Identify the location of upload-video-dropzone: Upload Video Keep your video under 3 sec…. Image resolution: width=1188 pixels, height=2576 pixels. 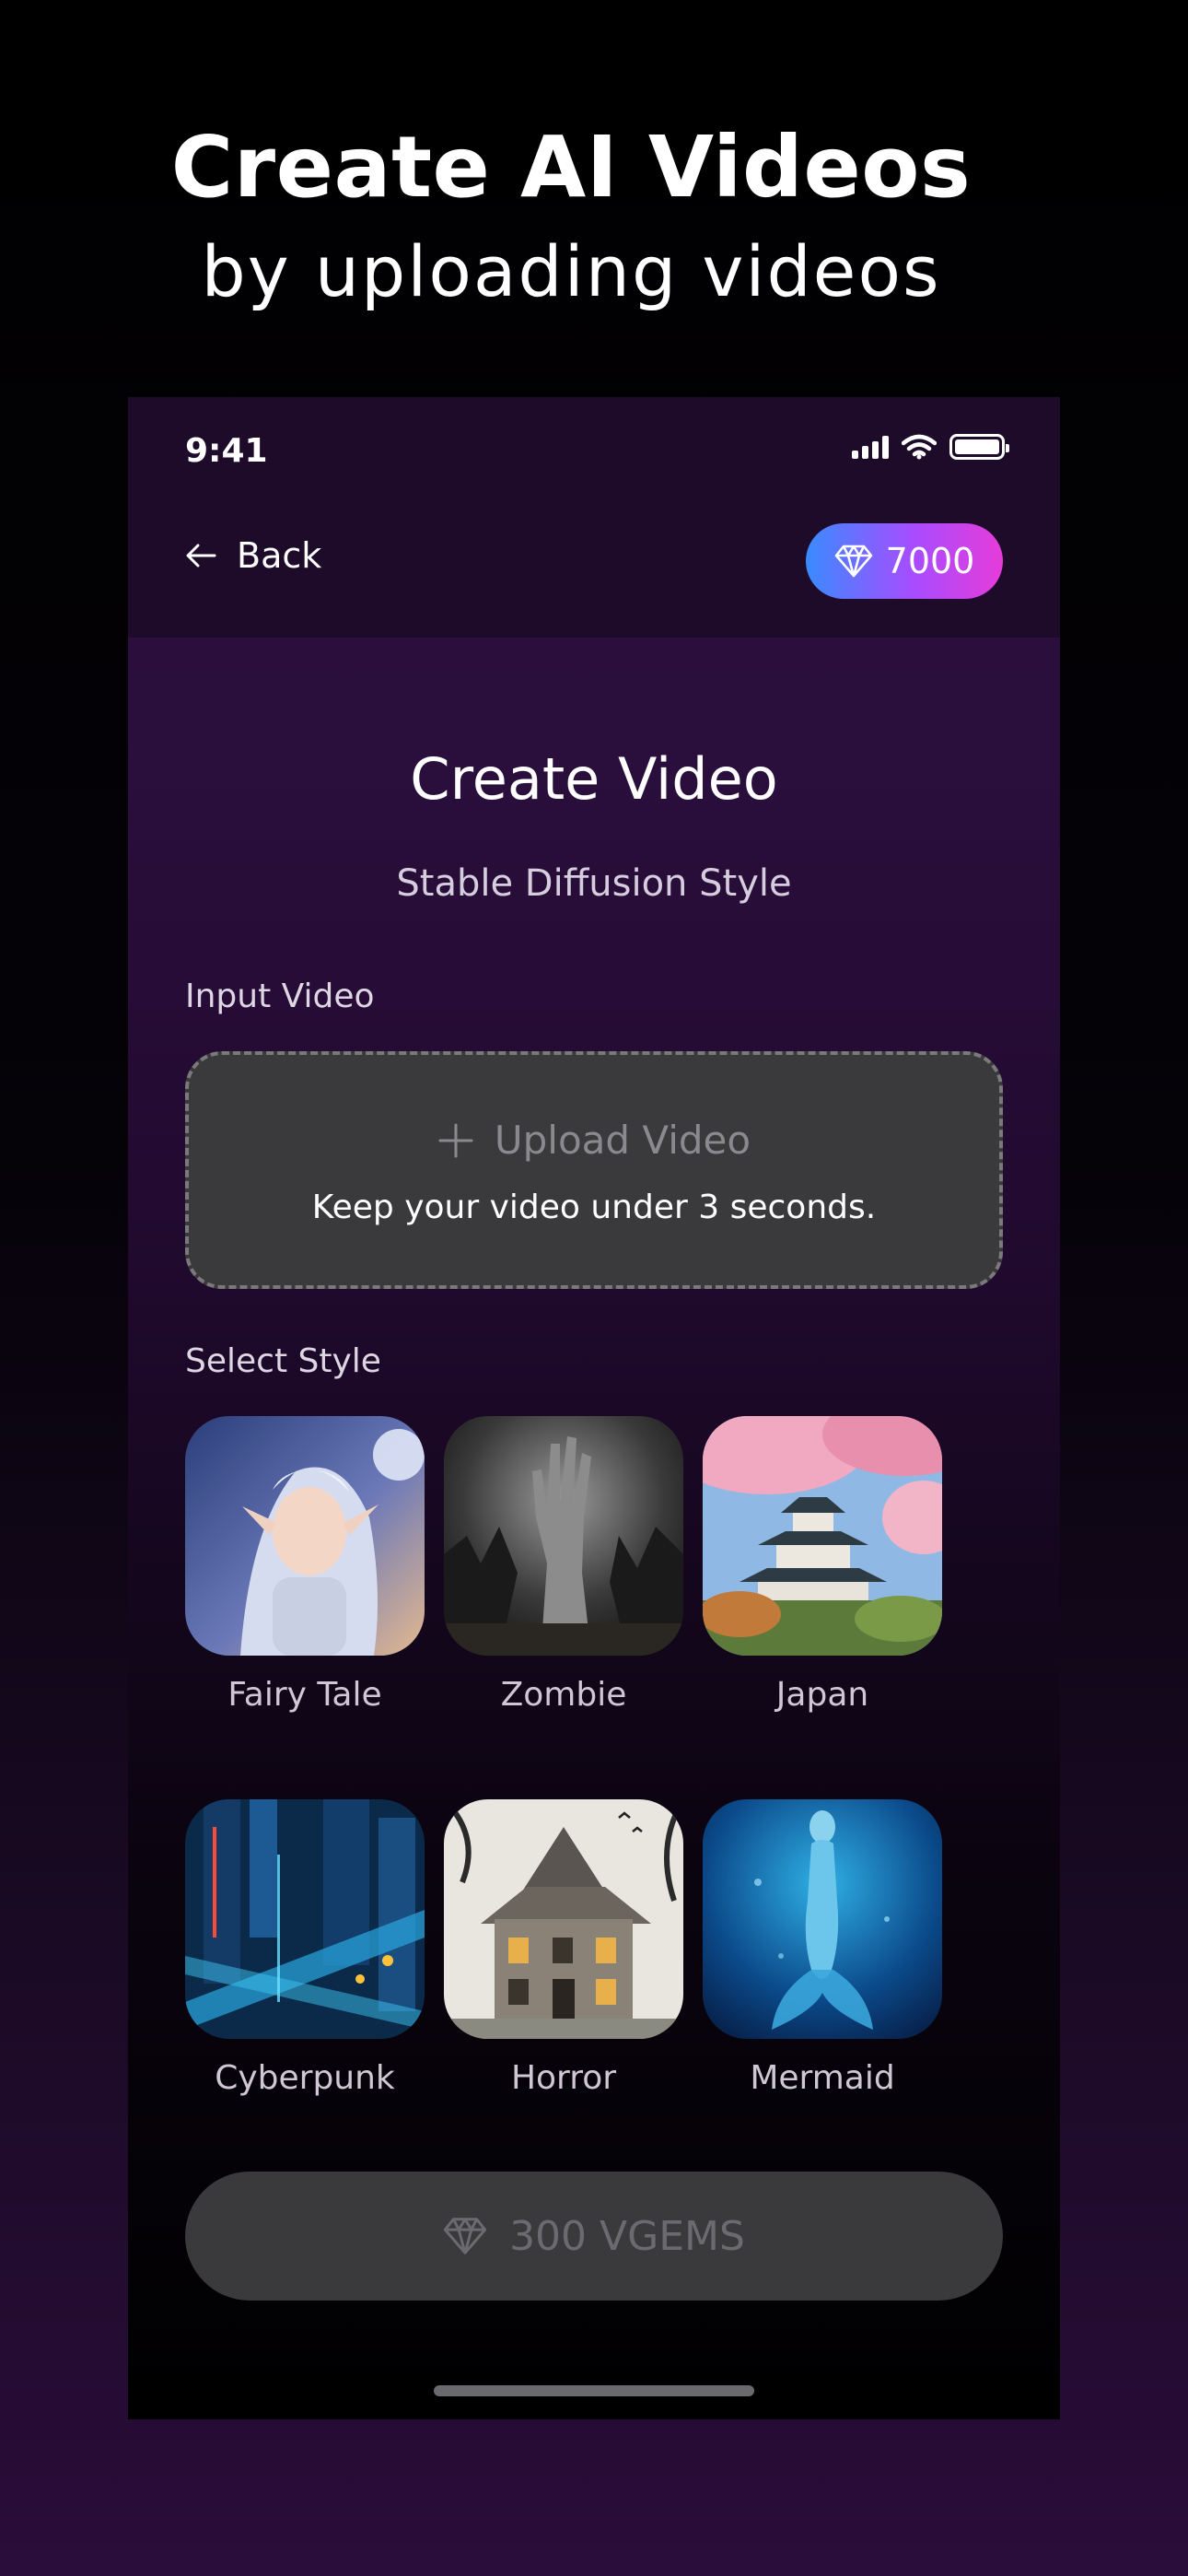
(594, 1170).